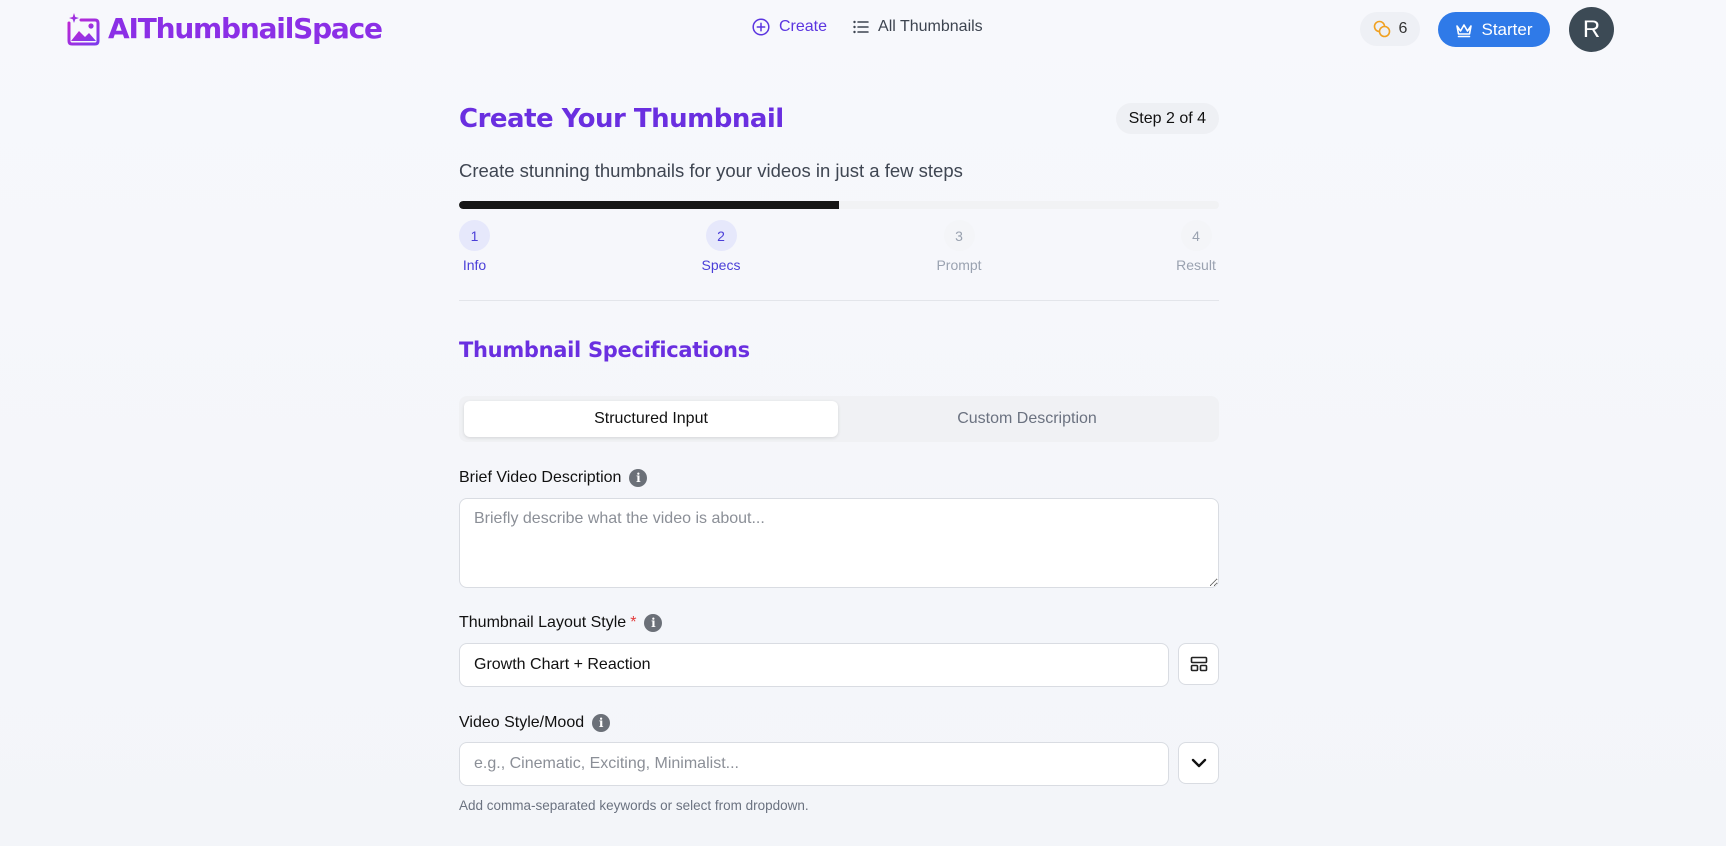  I want to click on mood-field-label: Video Style/Mood i, so click(535, 723).